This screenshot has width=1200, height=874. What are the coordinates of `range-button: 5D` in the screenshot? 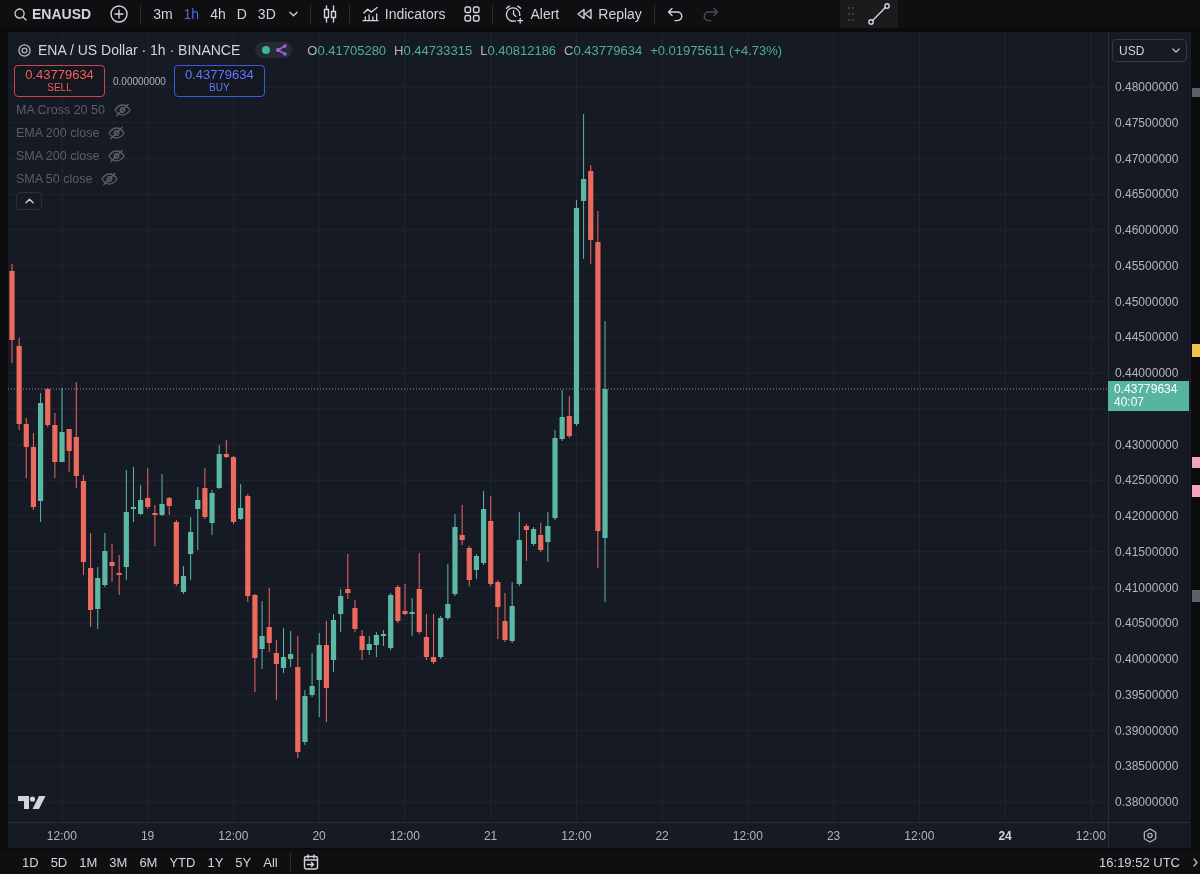 It's located at (59, 862).